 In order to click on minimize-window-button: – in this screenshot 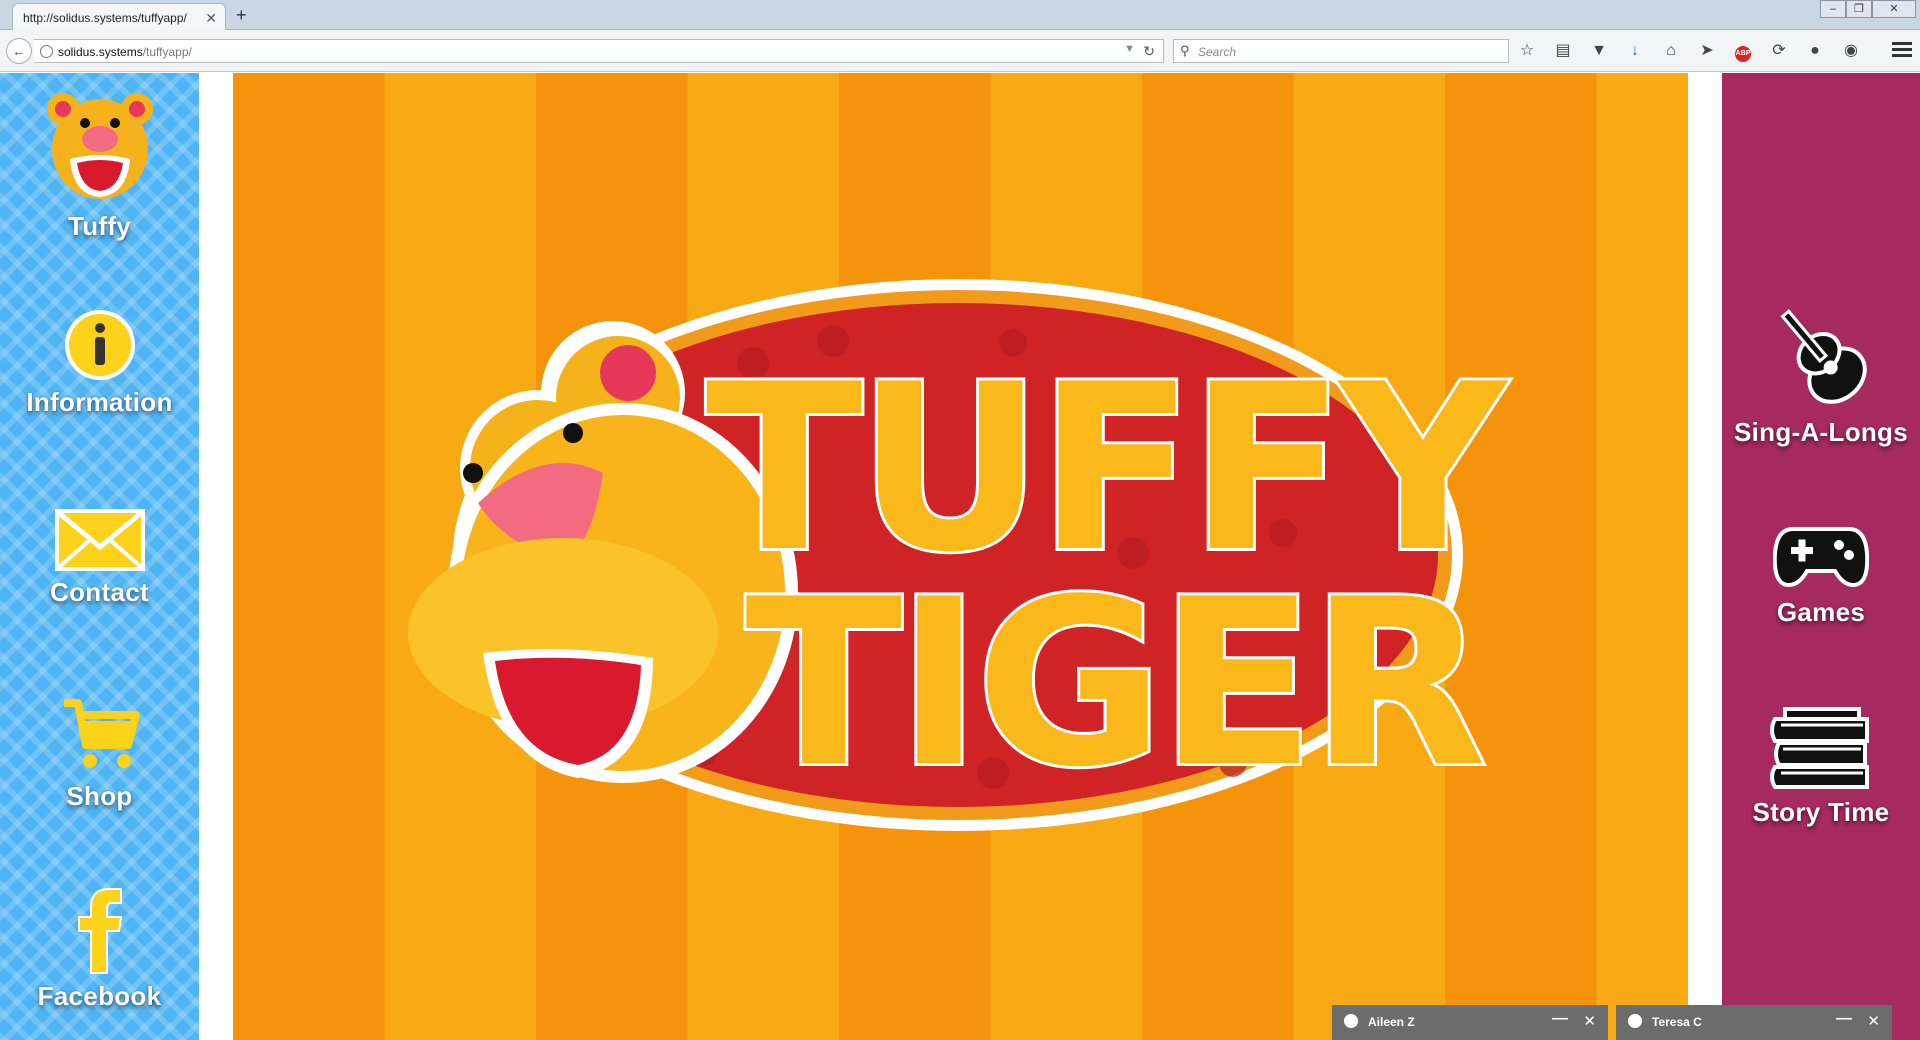, I will do `click(1833, 9)`.